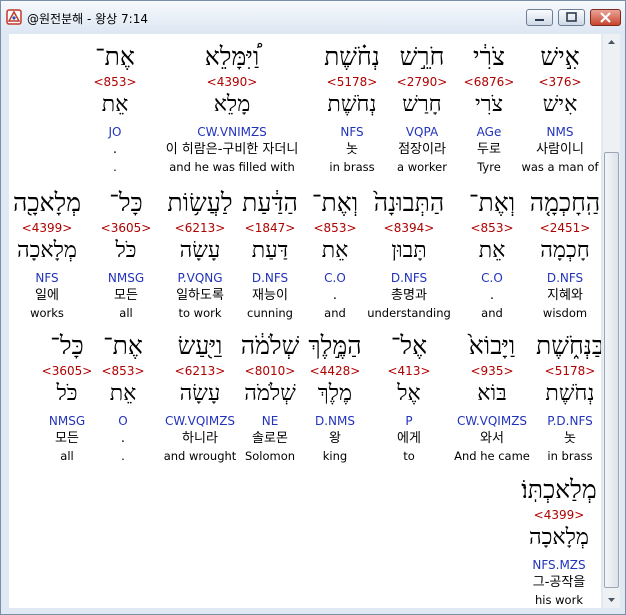 This screenshot has width=626, height=615. Describe the element at coordinates (422, 149) in the screenshot. I see `word-korean: 점장이라` at that location.